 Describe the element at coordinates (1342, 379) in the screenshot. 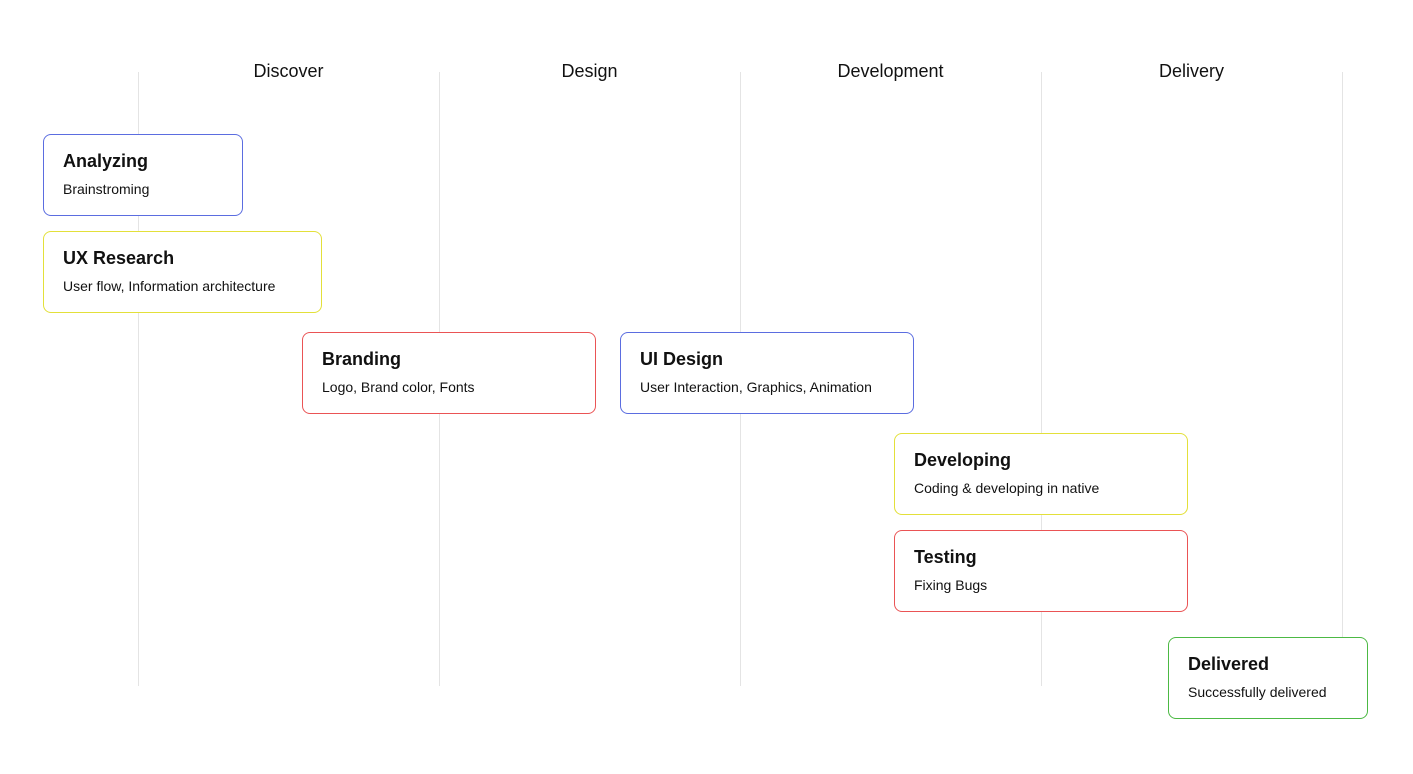

I see `column-divider` at that location.